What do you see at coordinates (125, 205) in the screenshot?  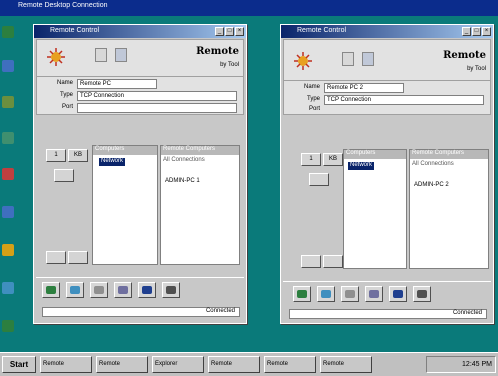 I see `left-tree-panel: Computers Network` at bounding box center [125, 205].